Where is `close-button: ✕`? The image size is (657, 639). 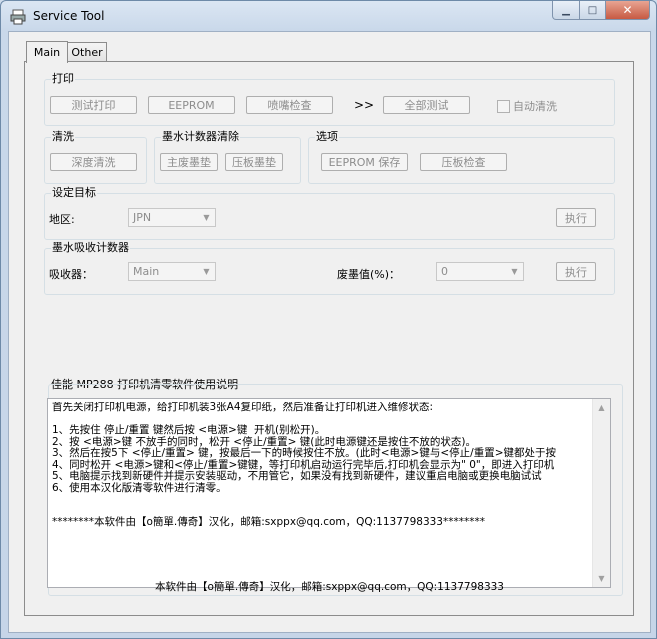 close-button: ✕ is located at coordinates (628, 10).